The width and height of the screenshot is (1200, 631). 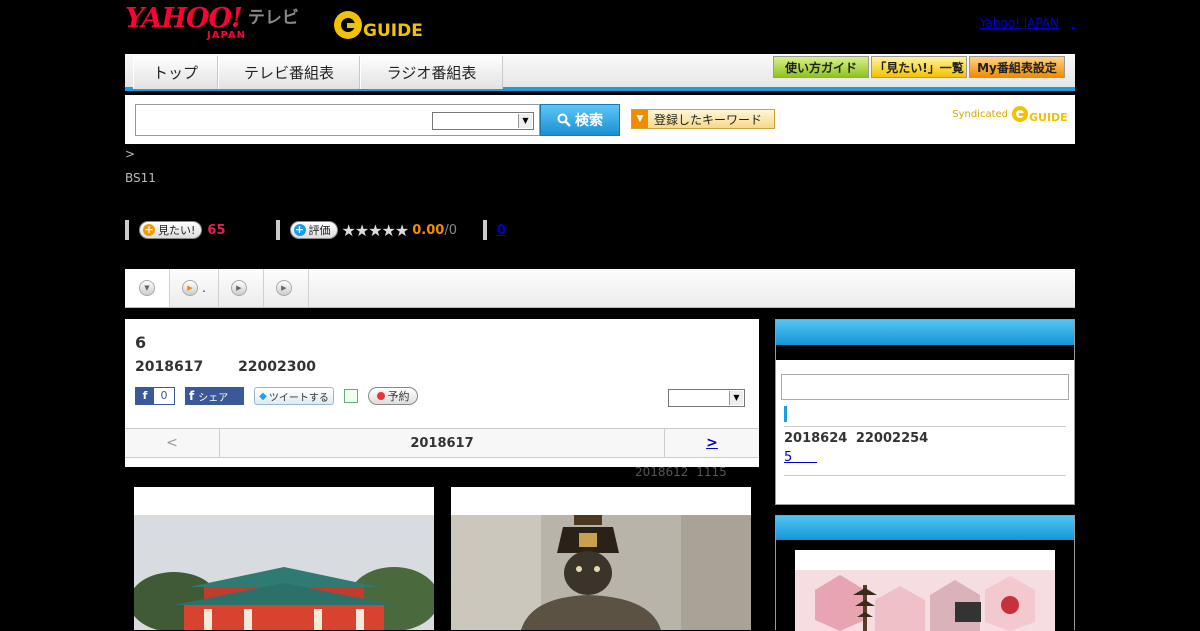 I want to click on rating-row: + 見たい! 65 + 評価 ★★★★★ 0.00 /0 0, so click(x=315, y=230).